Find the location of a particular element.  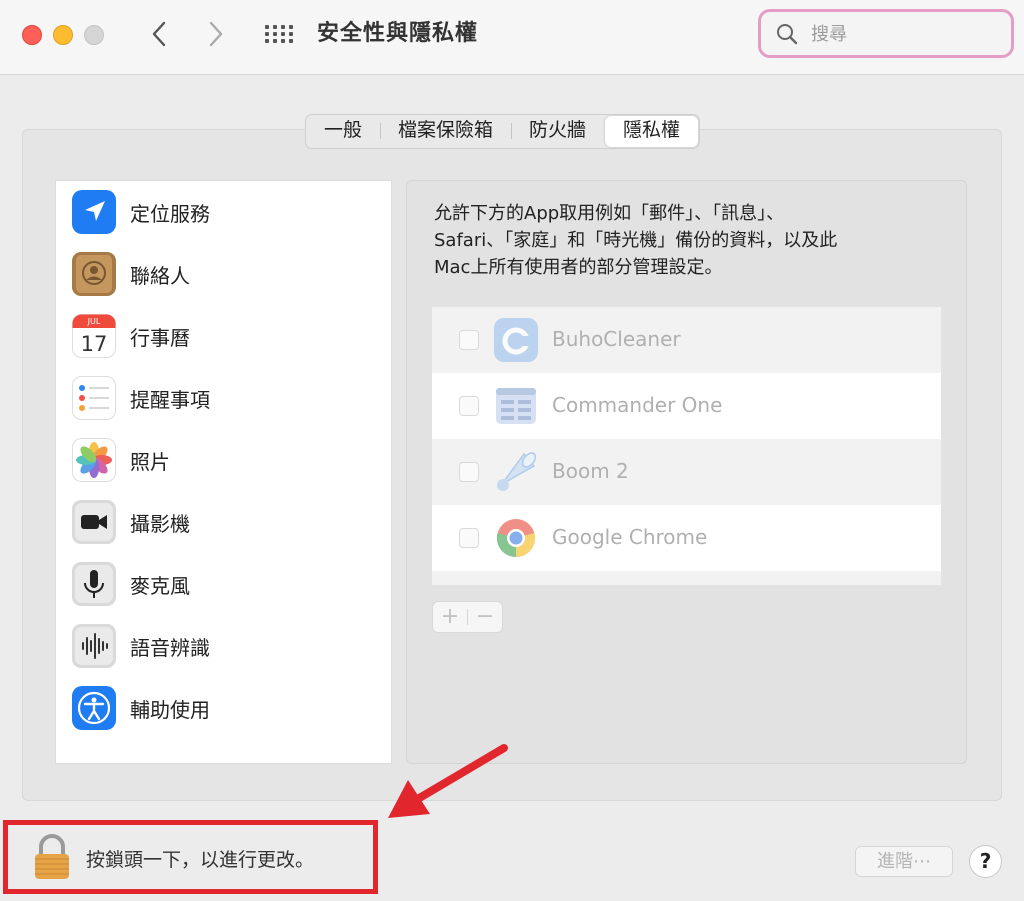

sidebar-item-label: 聯絡人 is located at coordinates (160, 275).